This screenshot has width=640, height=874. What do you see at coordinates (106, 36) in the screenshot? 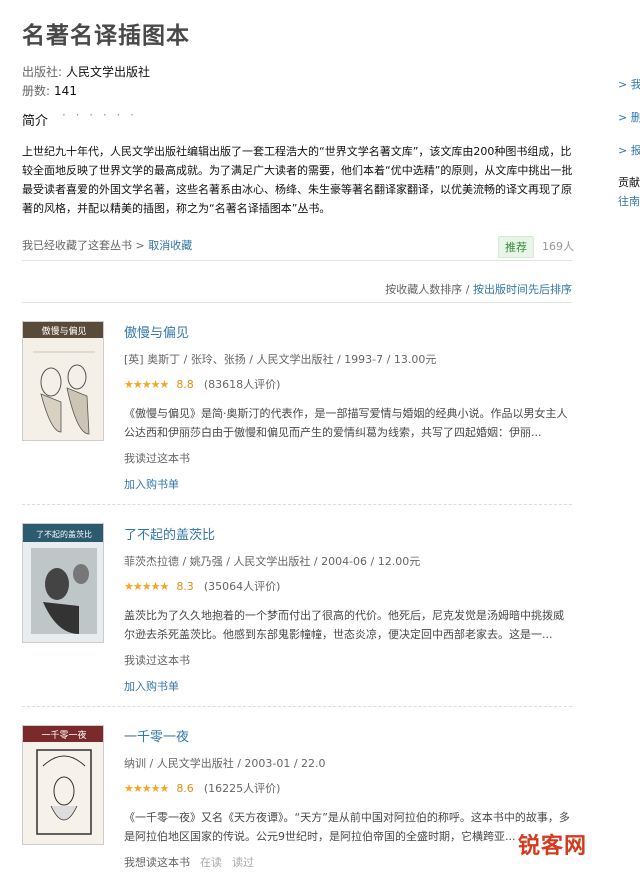
I see `page-title: 名著名译插图本` at bounding box center [106, 36].